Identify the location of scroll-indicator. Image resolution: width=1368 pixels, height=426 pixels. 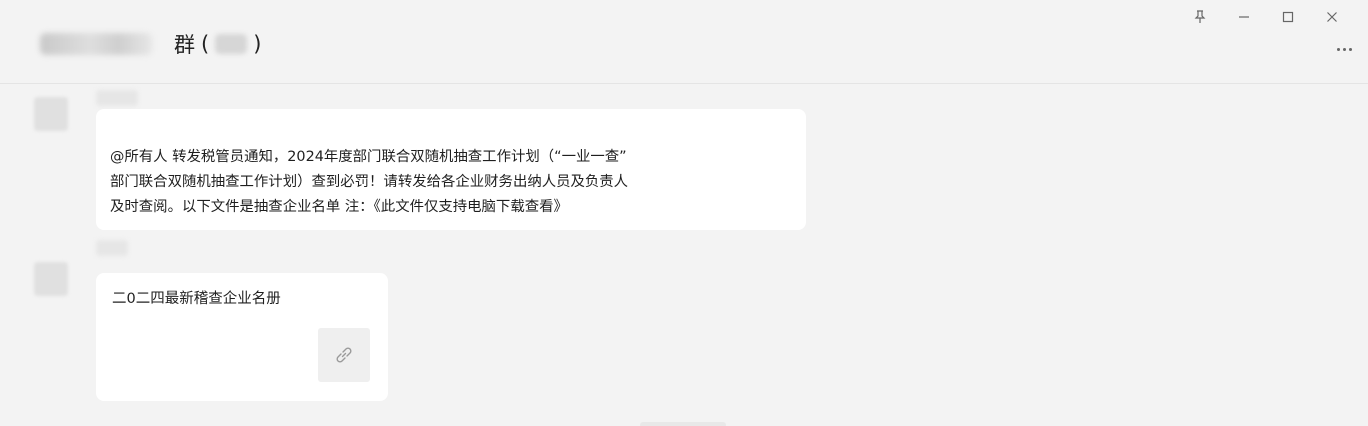
(683, 424).